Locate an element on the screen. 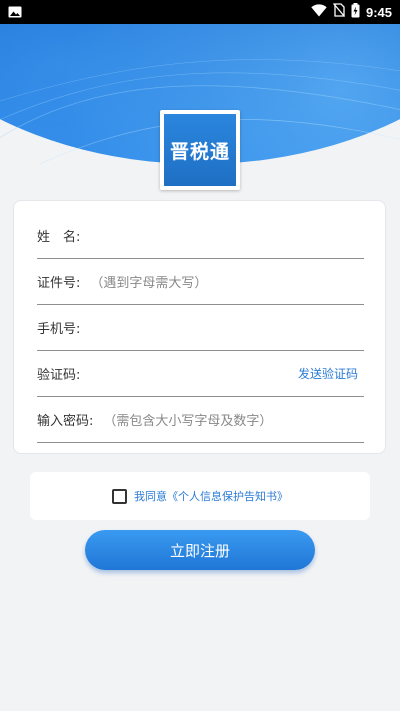  name-label: 姓 名: is located at coordinates (59, 237).